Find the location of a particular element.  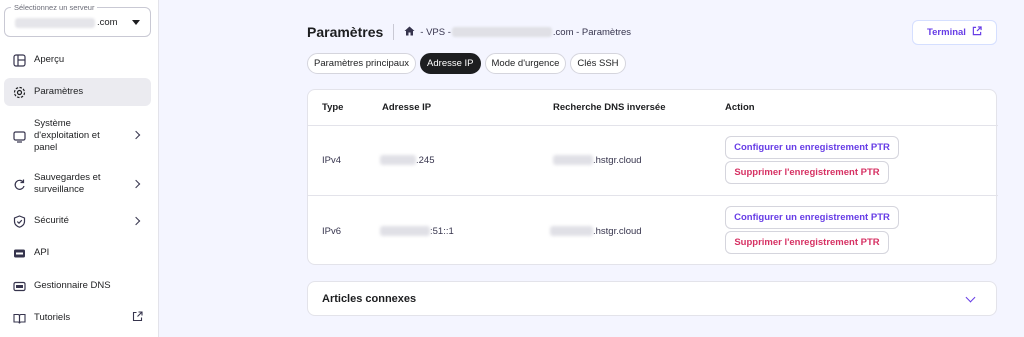

sidebar-item-parametres: Paramètres is located at coordinates (77, 92).